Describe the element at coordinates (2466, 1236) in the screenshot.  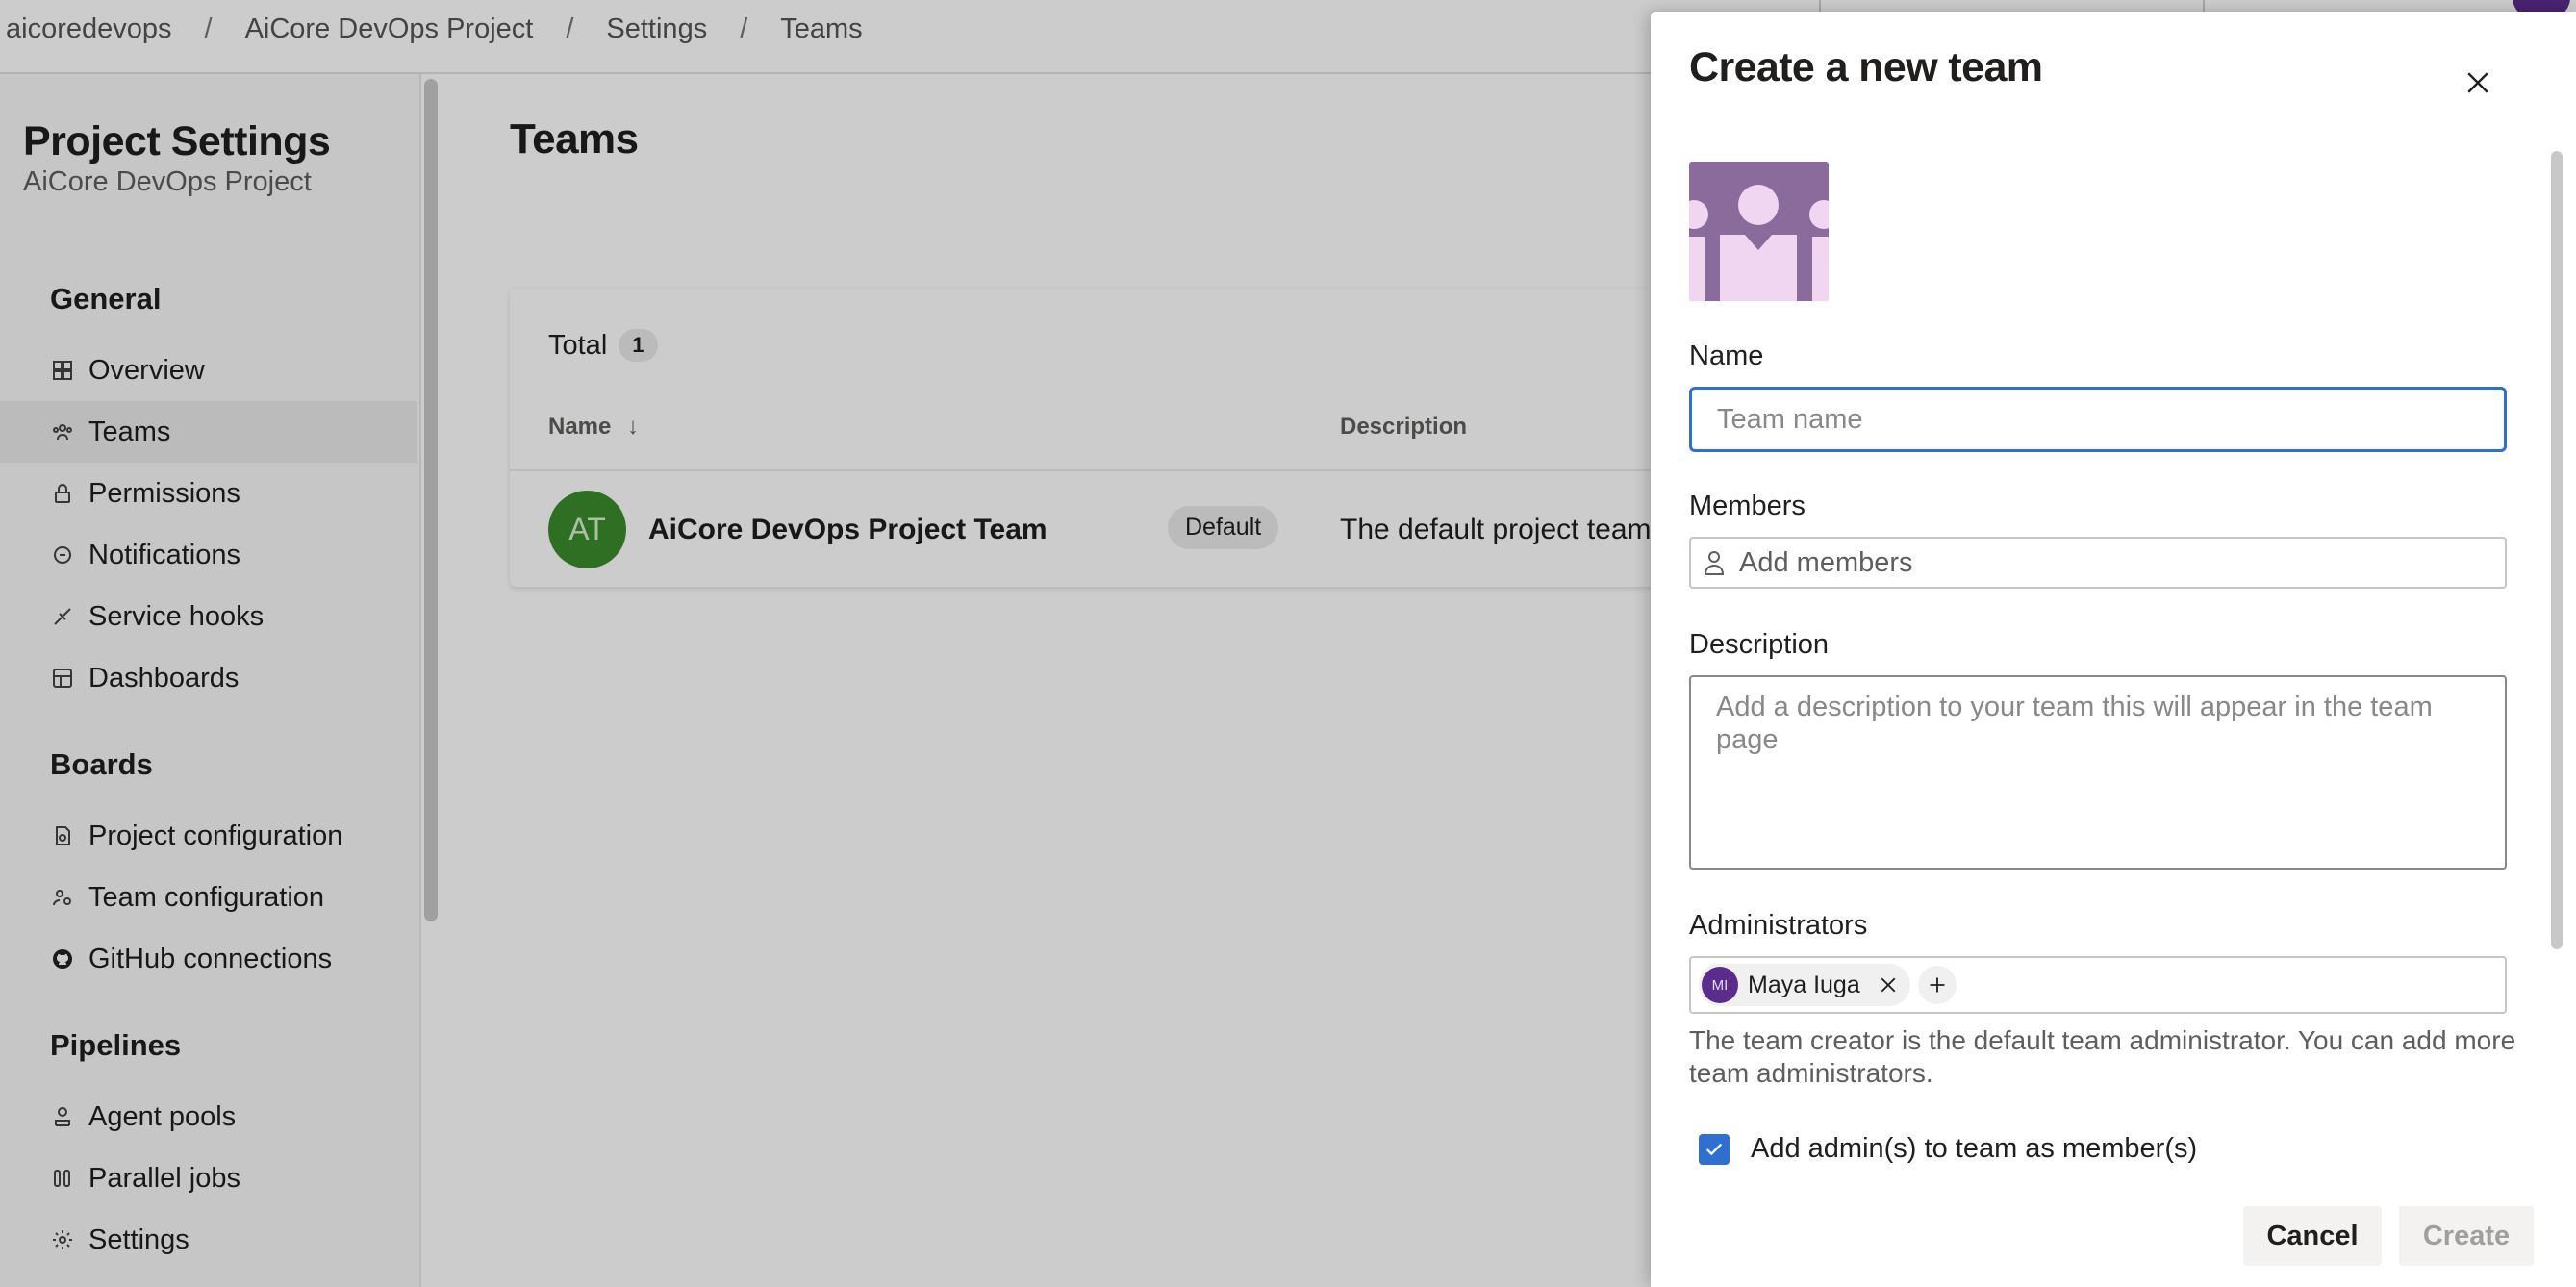
I see `create-button: Create` at that location.